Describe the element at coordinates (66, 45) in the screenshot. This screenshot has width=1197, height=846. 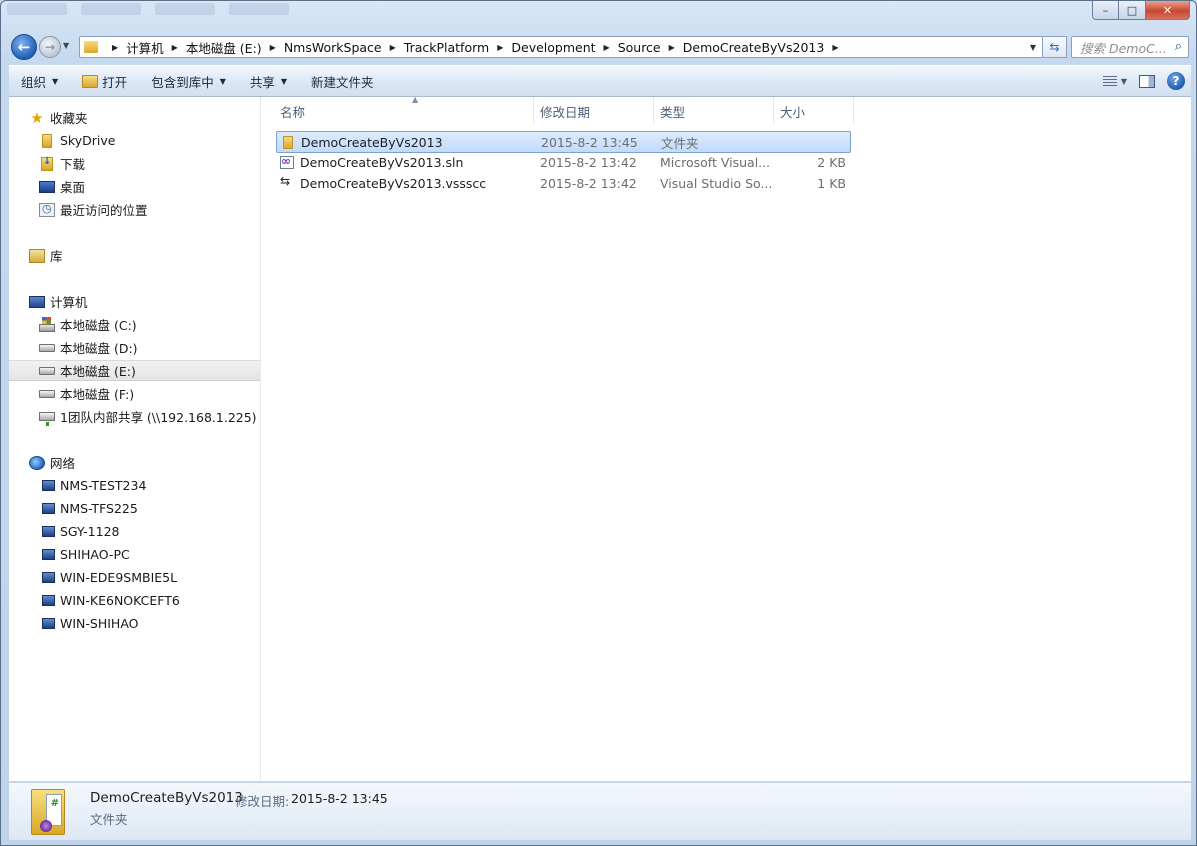
I see `recent-pages-dropdown: ▼` at that location.